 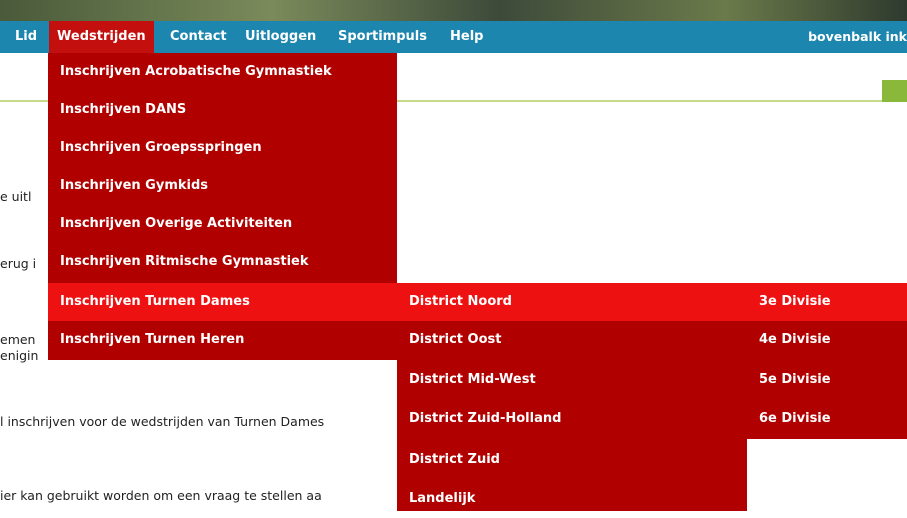 What do you see at coordinates (198, 37) in the screenshot?
I see `nav-item-contact: Contact` at bounding box center [198, 37].